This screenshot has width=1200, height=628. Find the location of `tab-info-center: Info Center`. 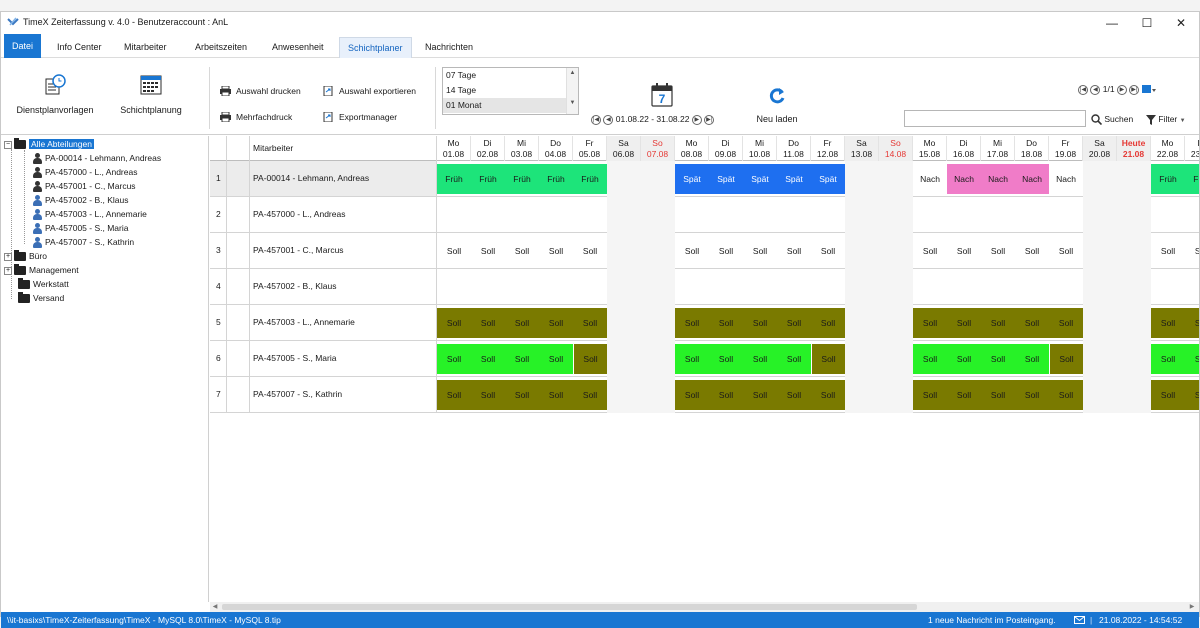

tab-info-center: Info Center is located at coordinates (79, 47).